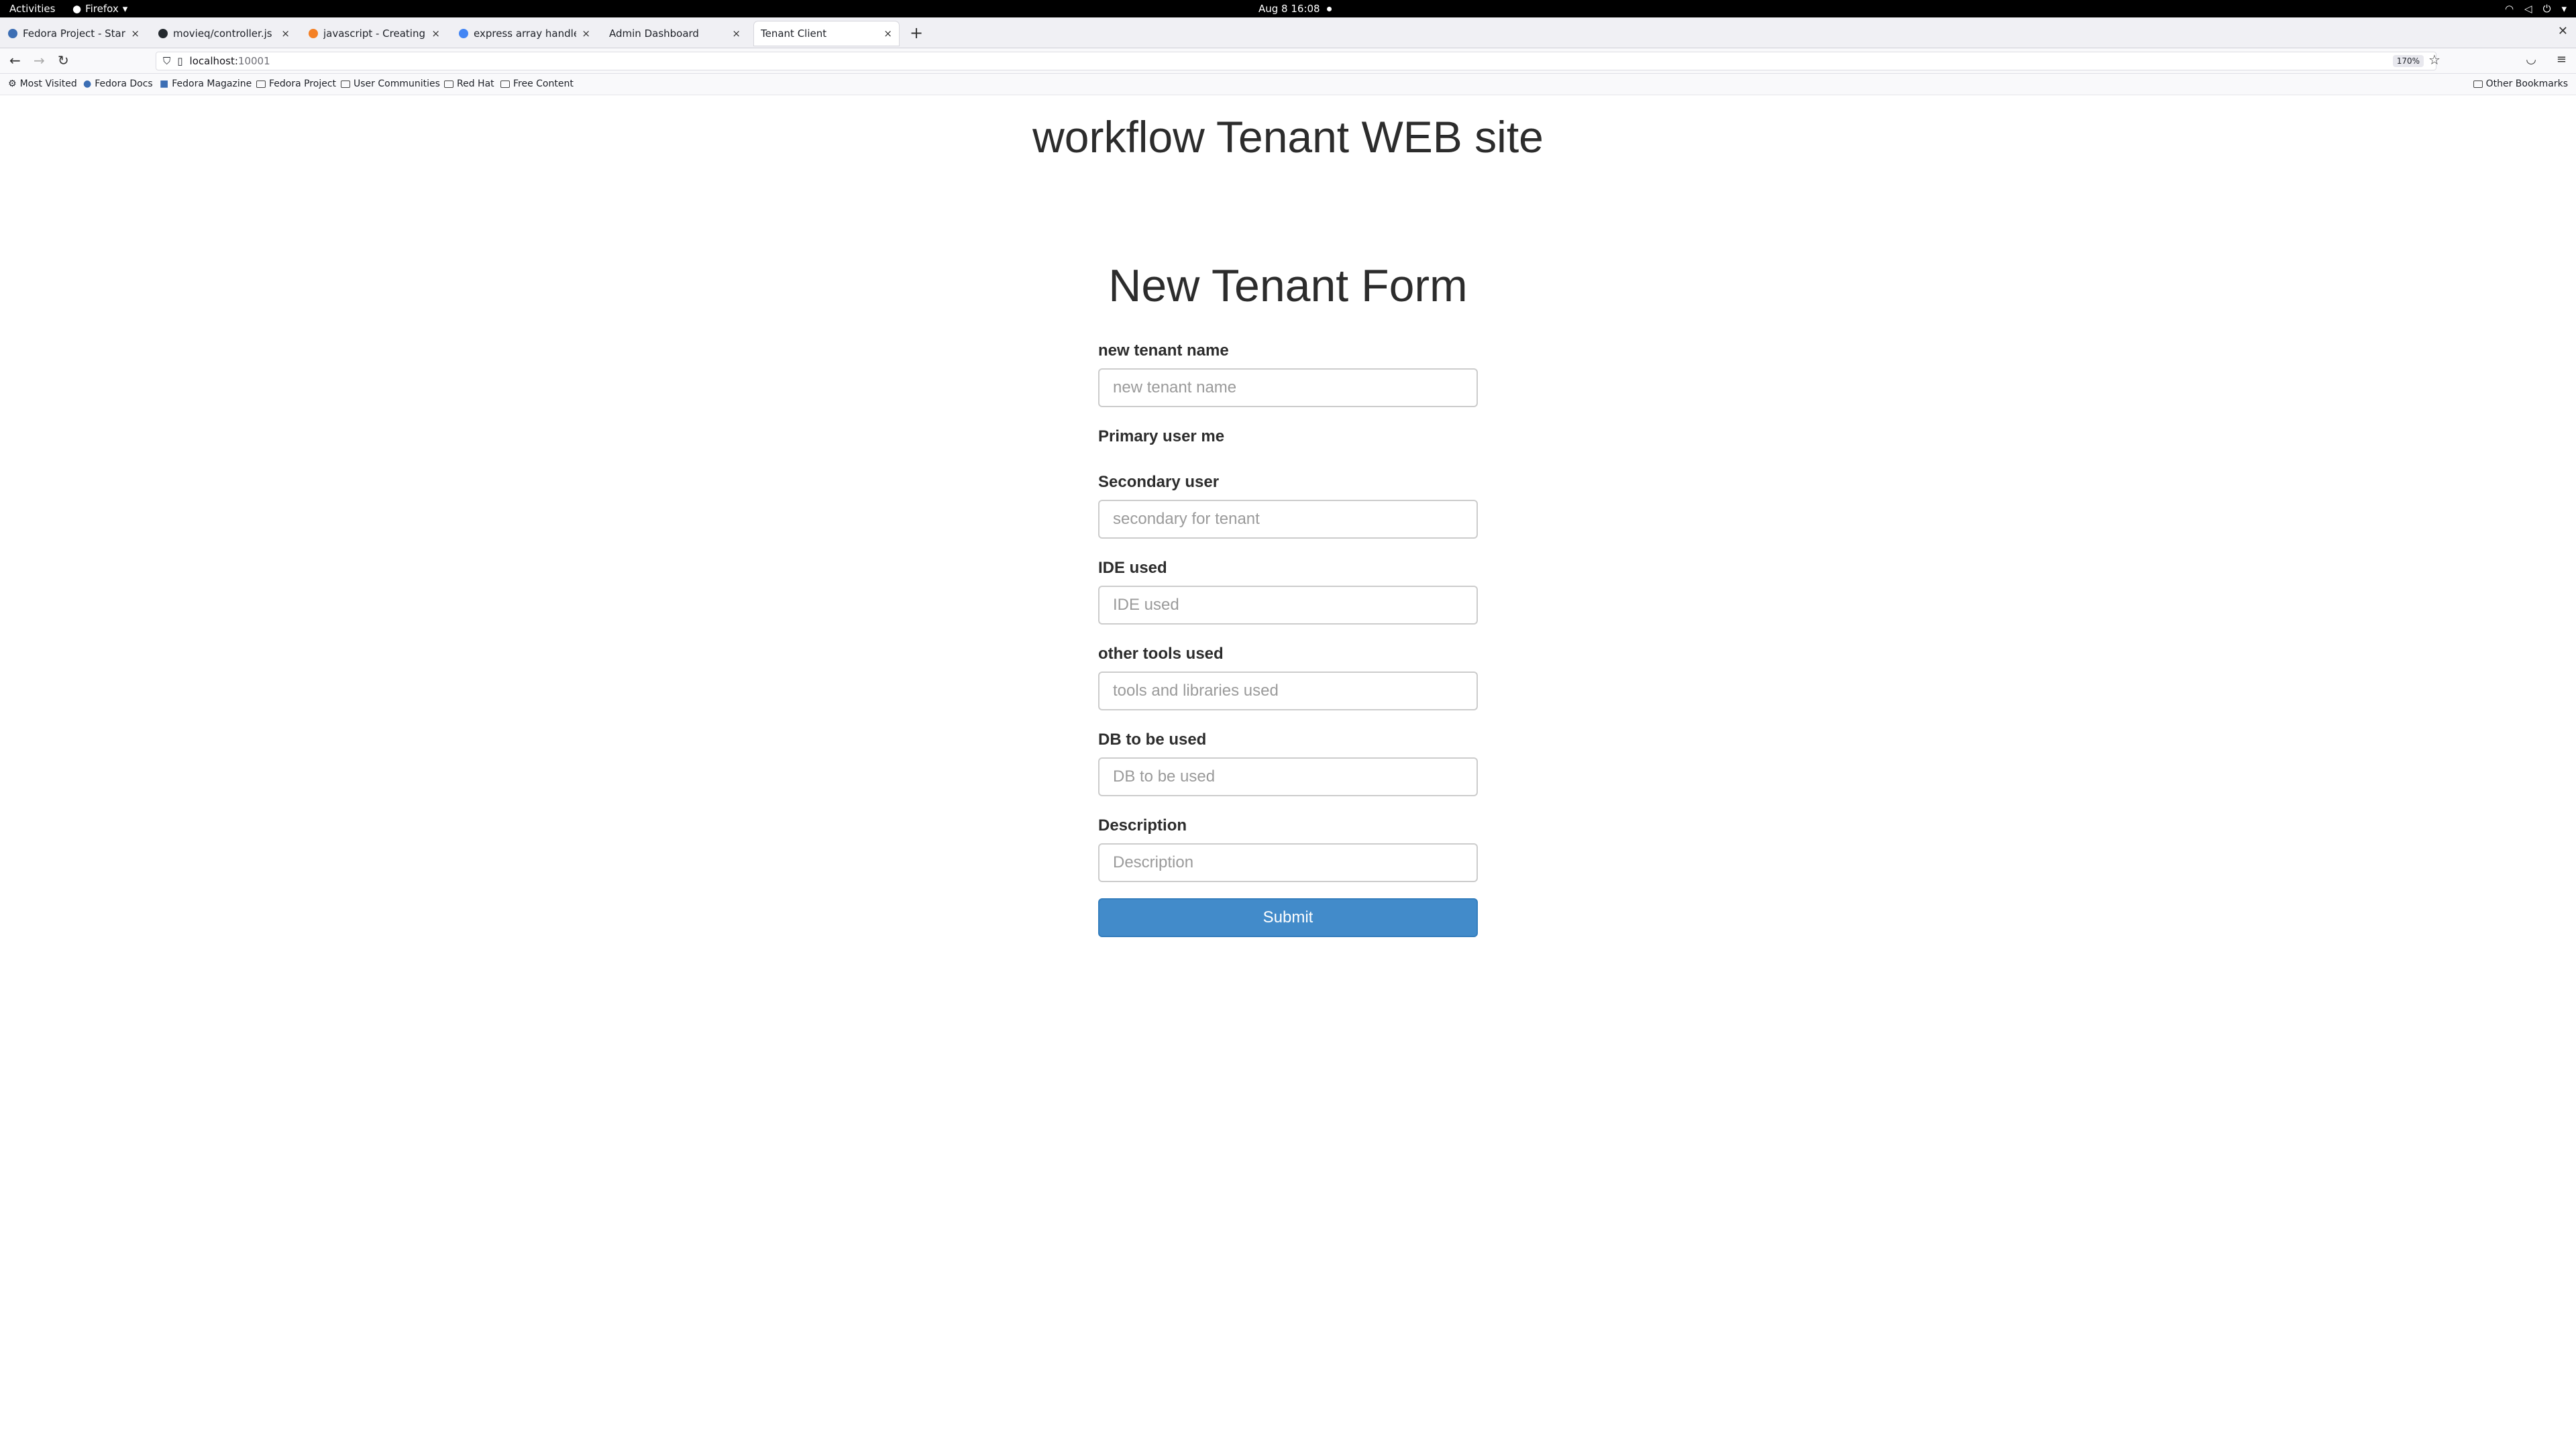  What do you see at coordinates (2546, 59) in the screenshot?
I see `toolbar-right: ◡ ≡` at bounding box center [2546, 59].